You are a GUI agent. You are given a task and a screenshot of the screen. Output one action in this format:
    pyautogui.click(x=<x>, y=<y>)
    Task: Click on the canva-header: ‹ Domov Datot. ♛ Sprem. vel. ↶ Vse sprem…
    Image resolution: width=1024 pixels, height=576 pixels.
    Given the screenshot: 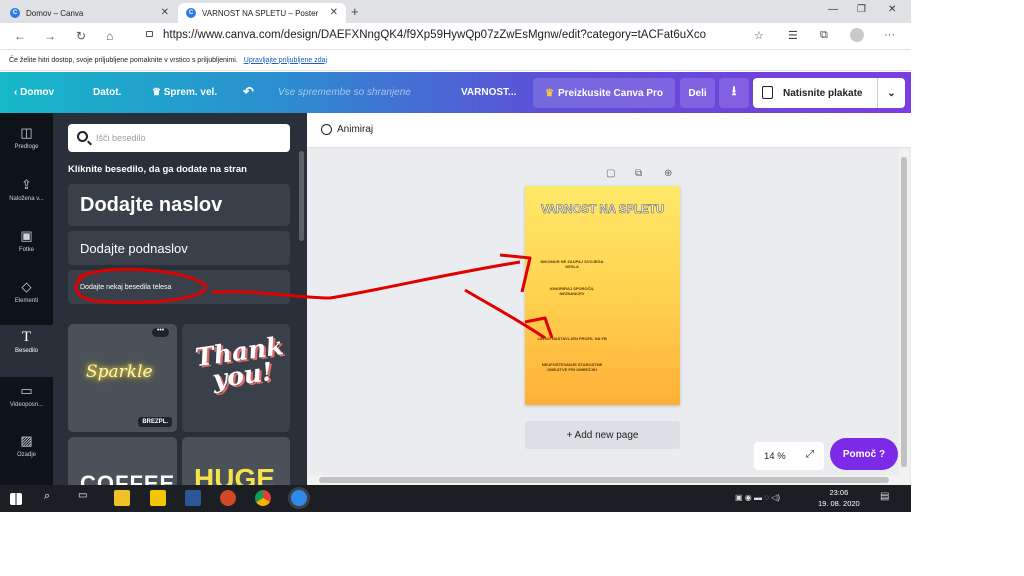 What is the action you would take?
    pyautogui.click(x=455, y=92)
    